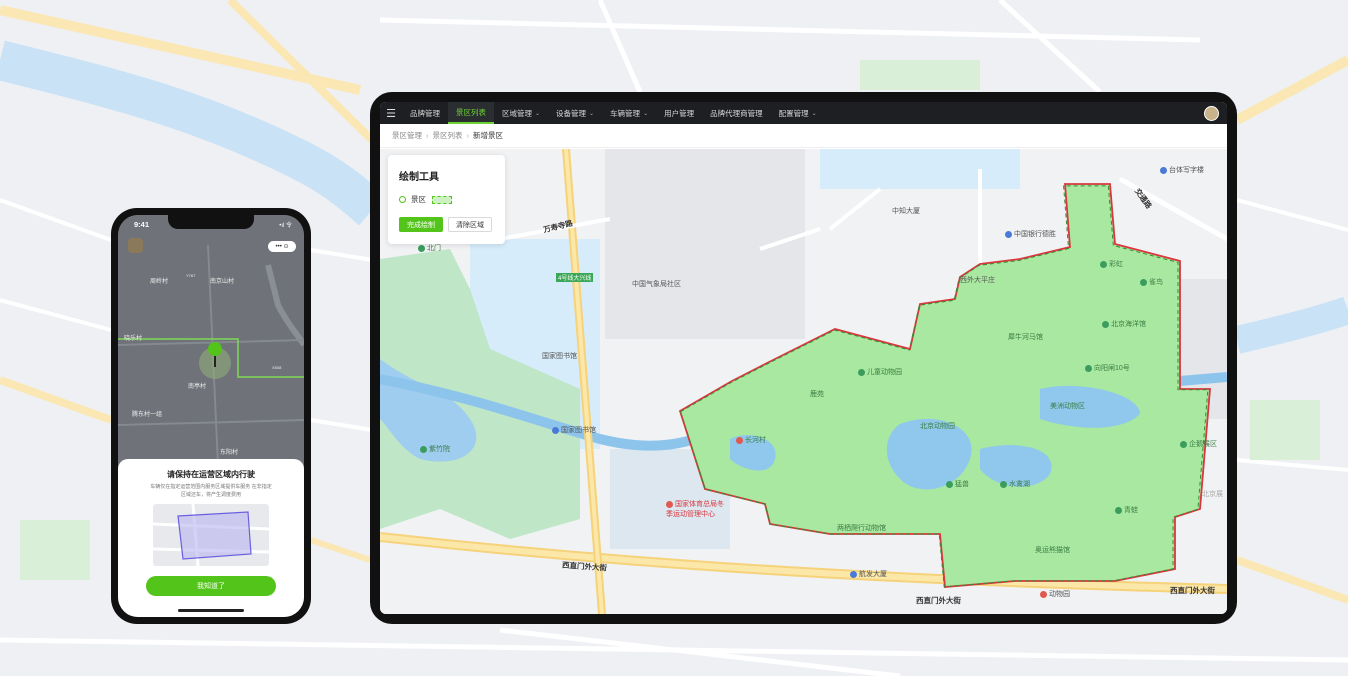 The image size is (1348, 676). Describe the element at coordinates (471, 113) in the screenshot. I see `nav-scenic-list: 景区列表` at that location.